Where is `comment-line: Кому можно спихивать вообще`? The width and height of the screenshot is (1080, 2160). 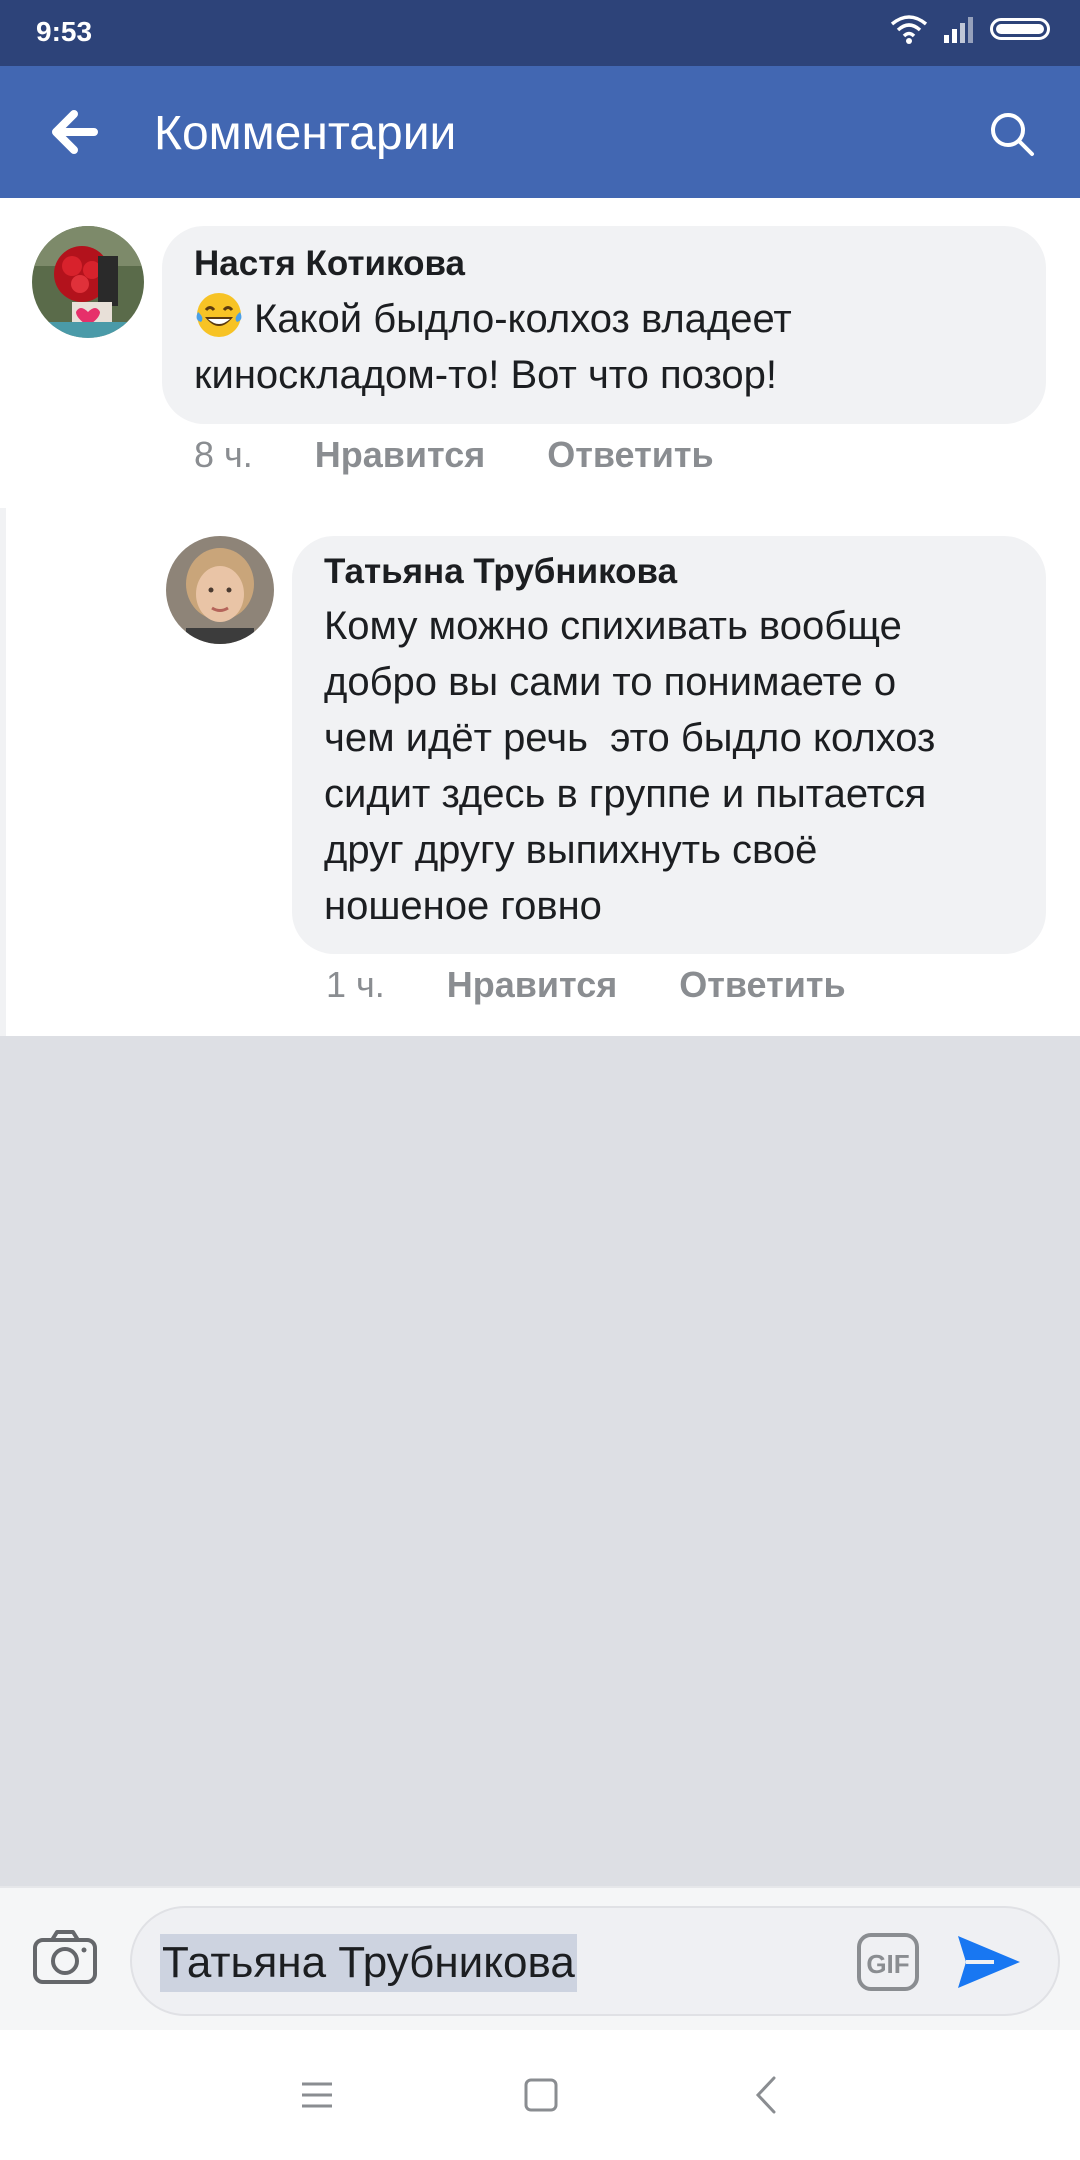 comment-line: Кому можно спихивать вообще is located at coordinates (613, 626).